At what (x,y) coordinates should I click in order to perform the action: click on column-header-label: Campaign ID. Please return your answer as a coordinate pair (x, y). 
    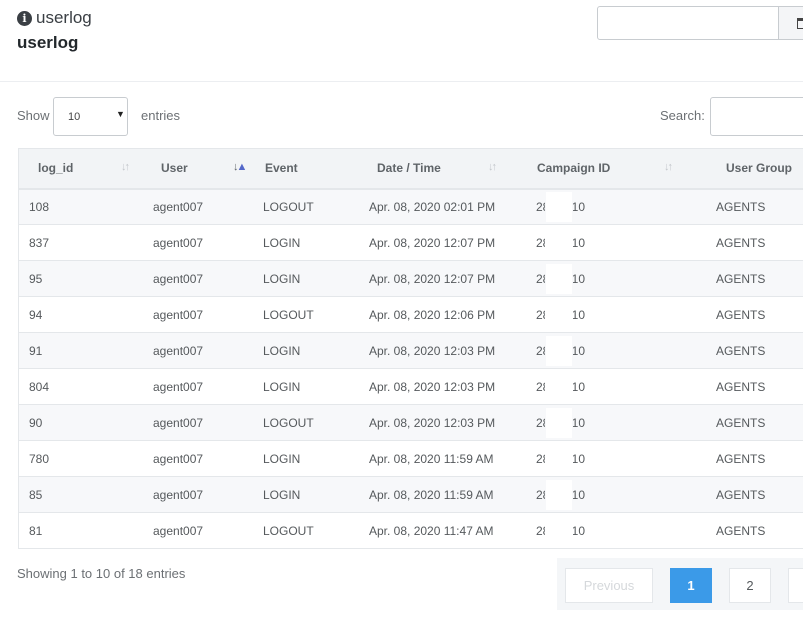
    Looking at the image, I should click on (574, 168).